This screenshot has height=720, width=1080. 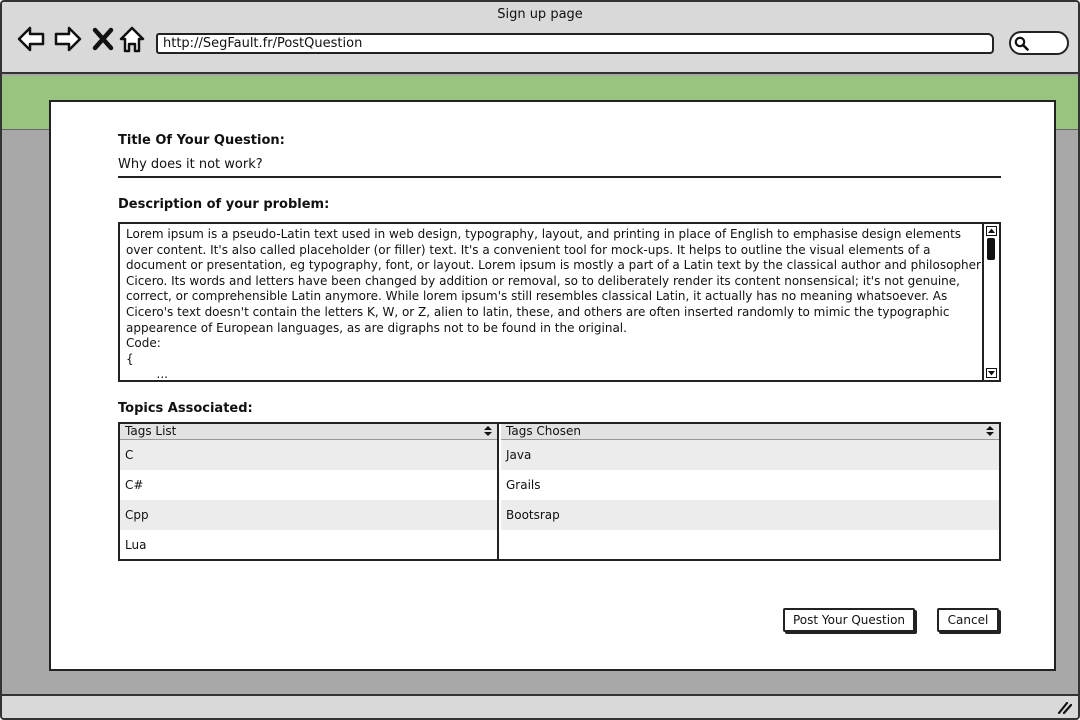 What do you see at coordinates (750, 432) in the screenshot?
I see `tags-chosen-header: Tags Chosen` at bounding box center [750, 432].